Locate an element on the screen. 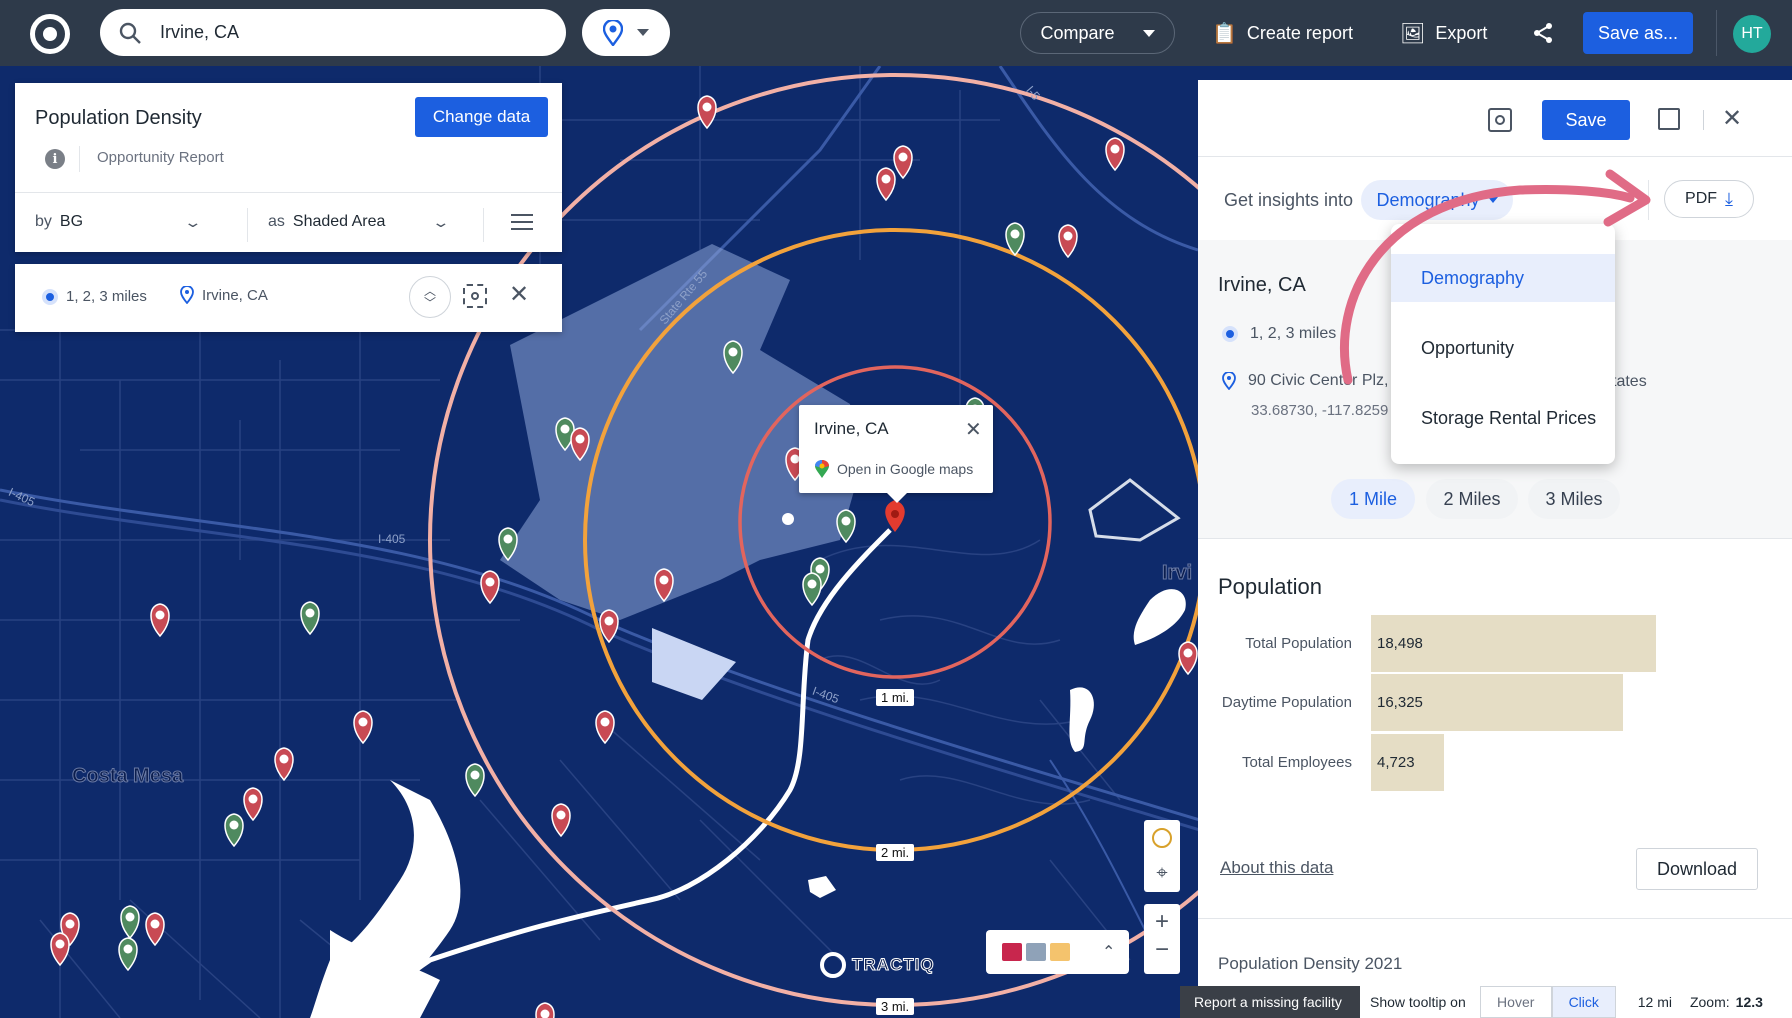  group-by-value: BG is located at coordinates (71, 221).